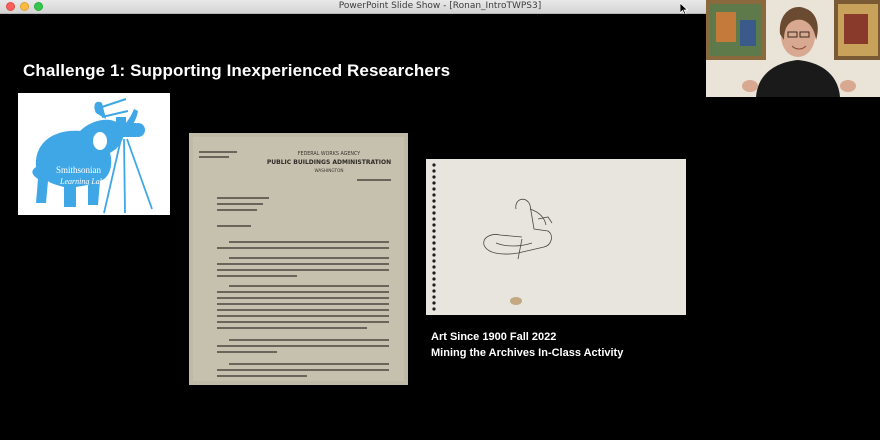 The height and width of the screenshot is (440, 880). Describe the element at coordinates (793, 48) in the screenshot. I see `presenter-video-feed` at that location.